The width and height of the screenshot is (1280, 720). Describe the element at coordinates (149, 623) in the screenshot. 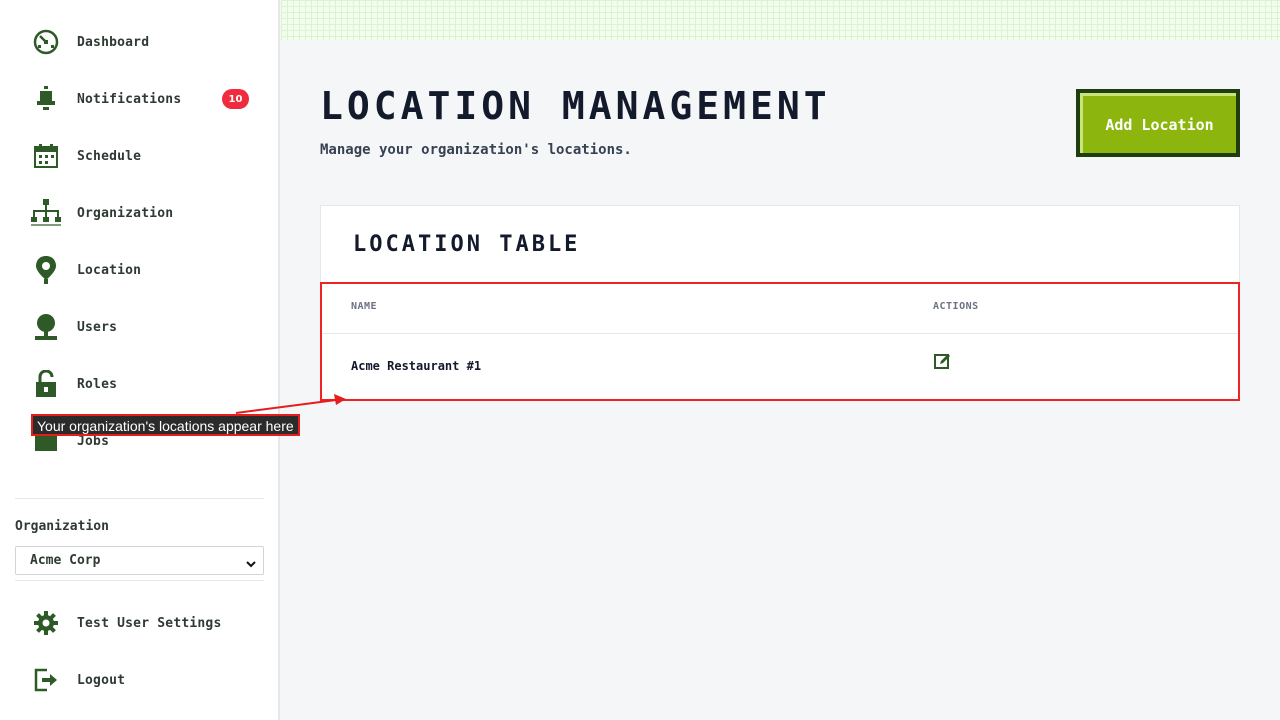

I see `sidebar-item-label: Test User Settings` at that location.